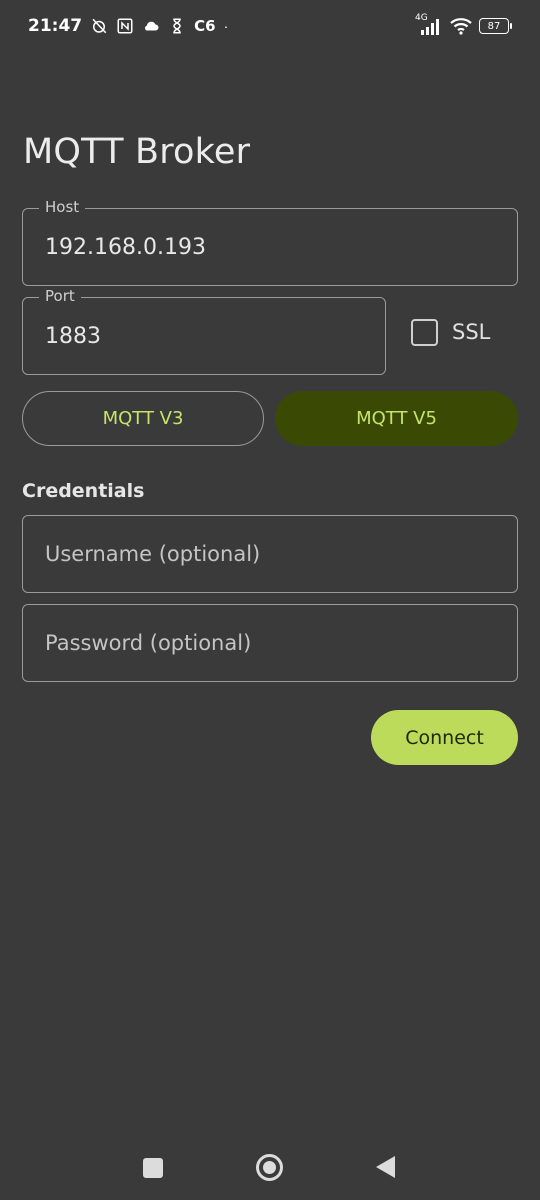  I want to click on status-time: 21:47, so click(55, 26).